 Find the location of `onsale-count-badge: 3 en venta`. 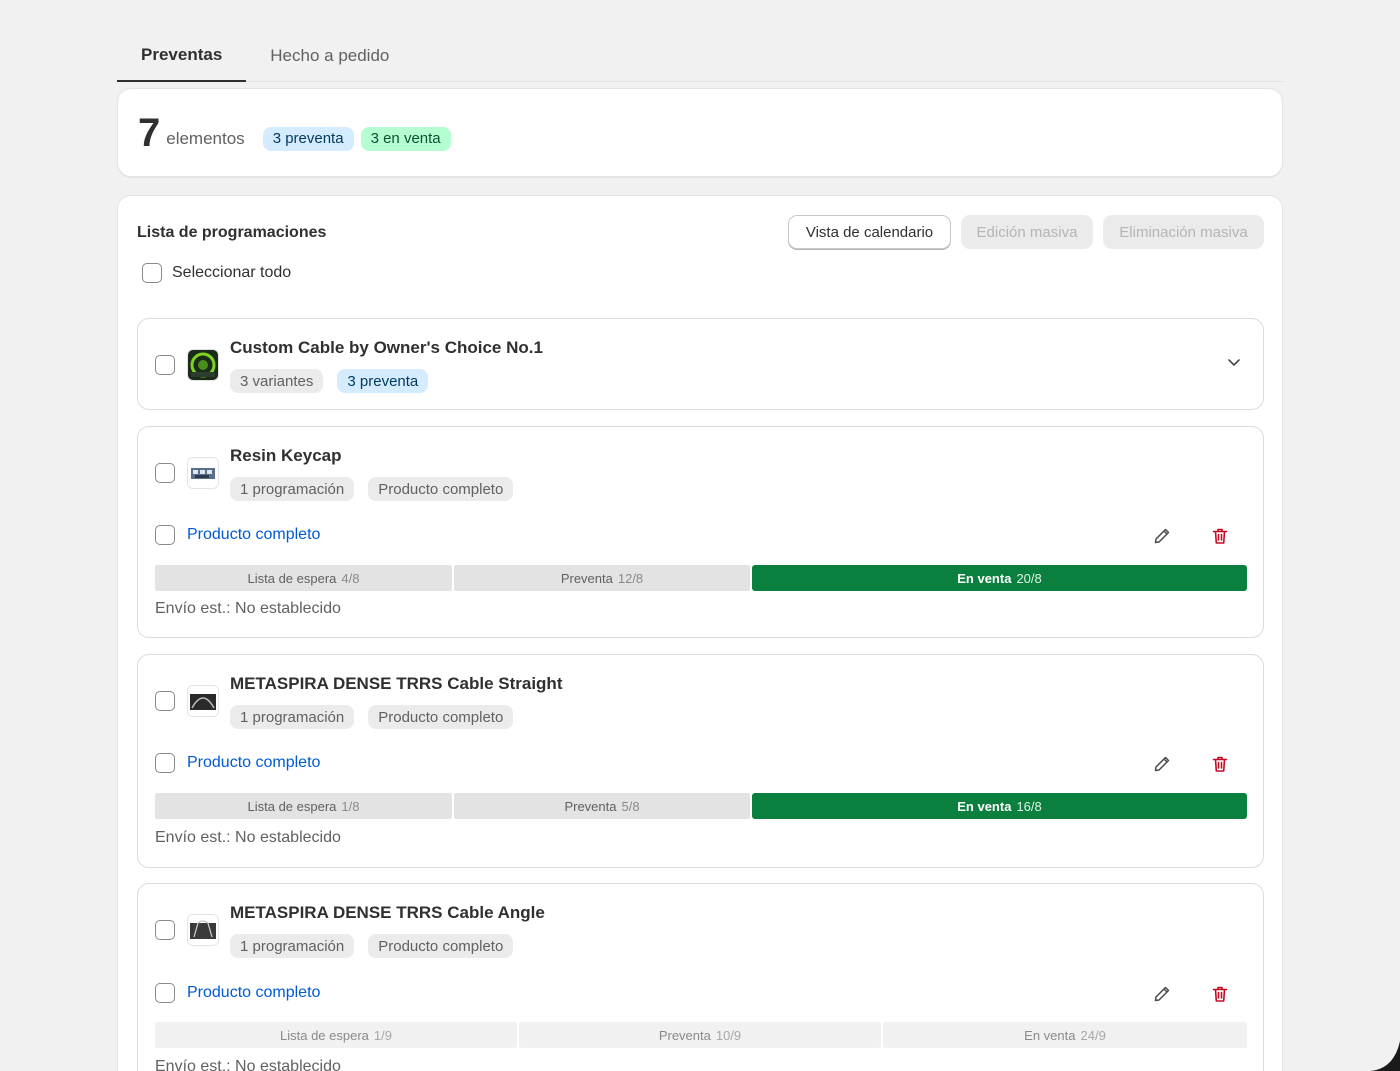

onsale-count-badge: 3 en venta is located at coordinates (405, 138).